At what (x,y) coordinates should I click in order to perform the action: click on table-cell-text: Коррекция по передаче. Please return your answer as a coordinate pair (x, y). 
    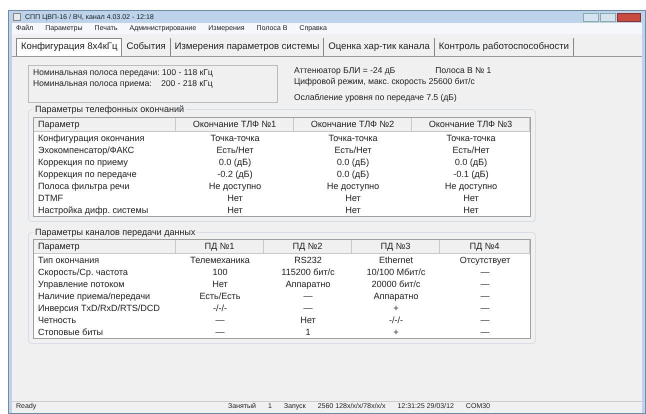
    Looking at the image, I should click on (87, 174).